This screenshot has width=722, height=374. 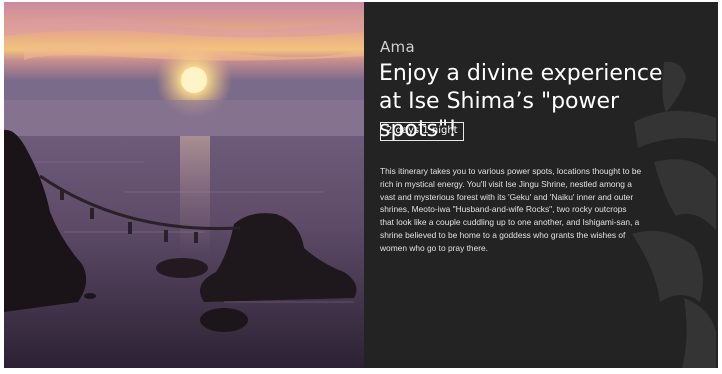 What do you see at coordinates (397, 47) in the screenshot?
I see `area-label: Ama` at bounding box center [397, 47].